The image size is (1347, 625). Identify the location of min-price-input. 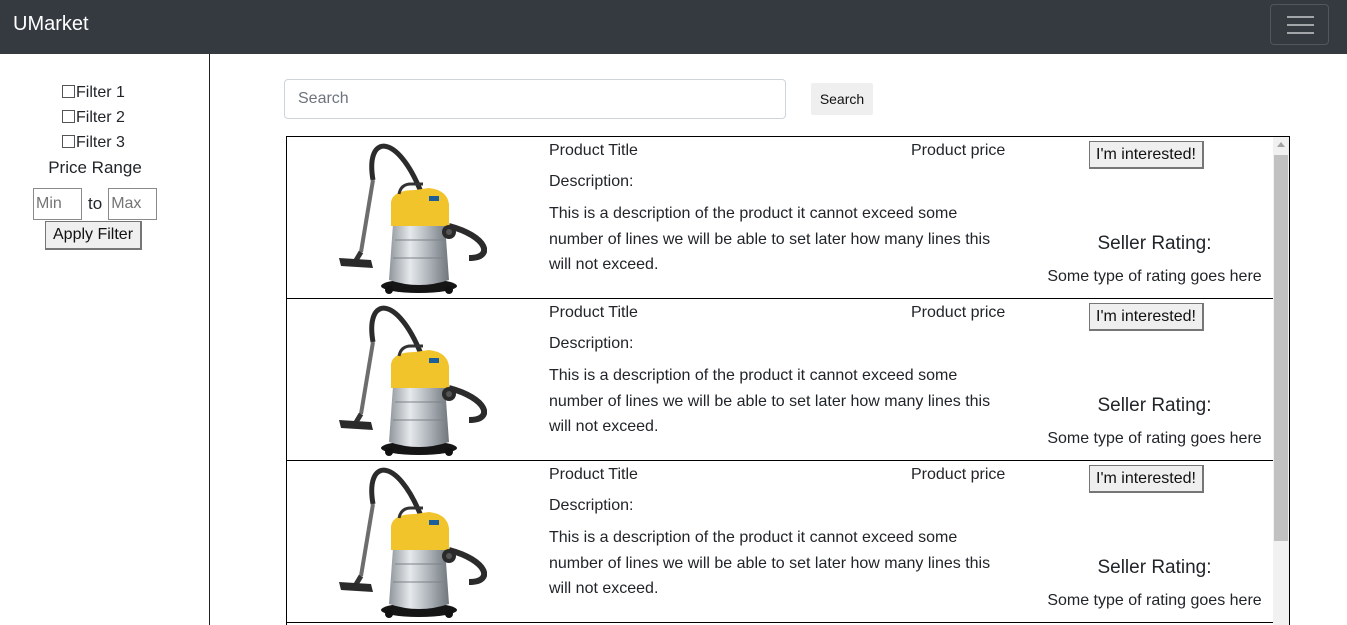
(57, 204).